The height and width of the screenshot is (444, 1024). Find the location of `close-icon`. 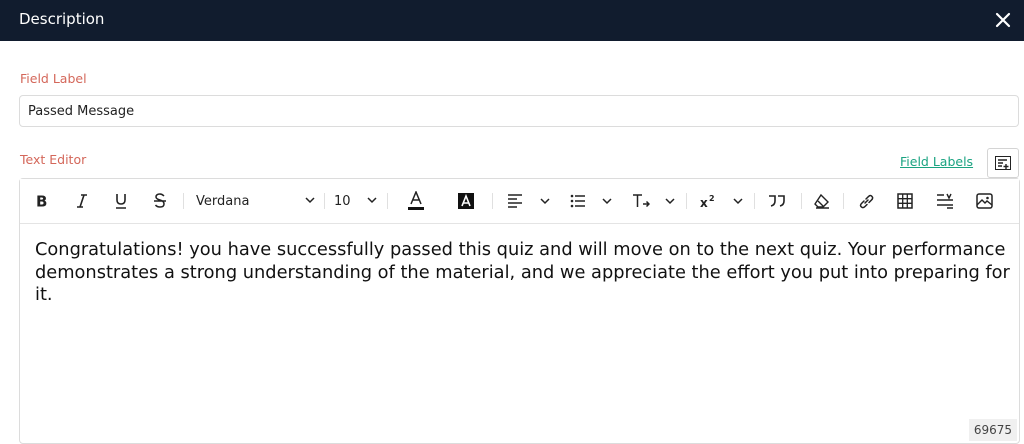

close-icon is located at coordinates (1003, 20).